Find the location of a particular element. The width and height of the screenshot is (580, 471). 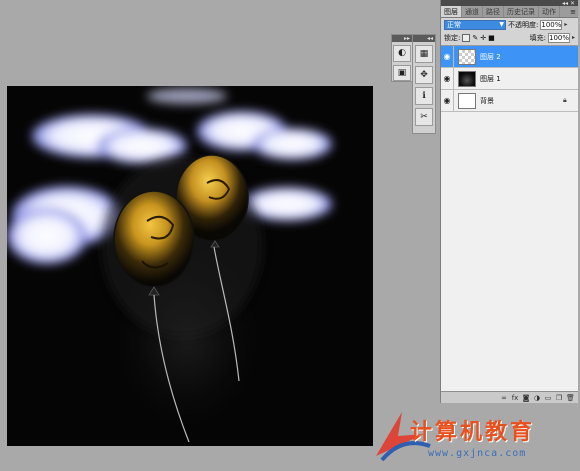

panel-tabs: 图层 通道 路径 历史记录 动作 ≡ is located at coordinates (509, 12).